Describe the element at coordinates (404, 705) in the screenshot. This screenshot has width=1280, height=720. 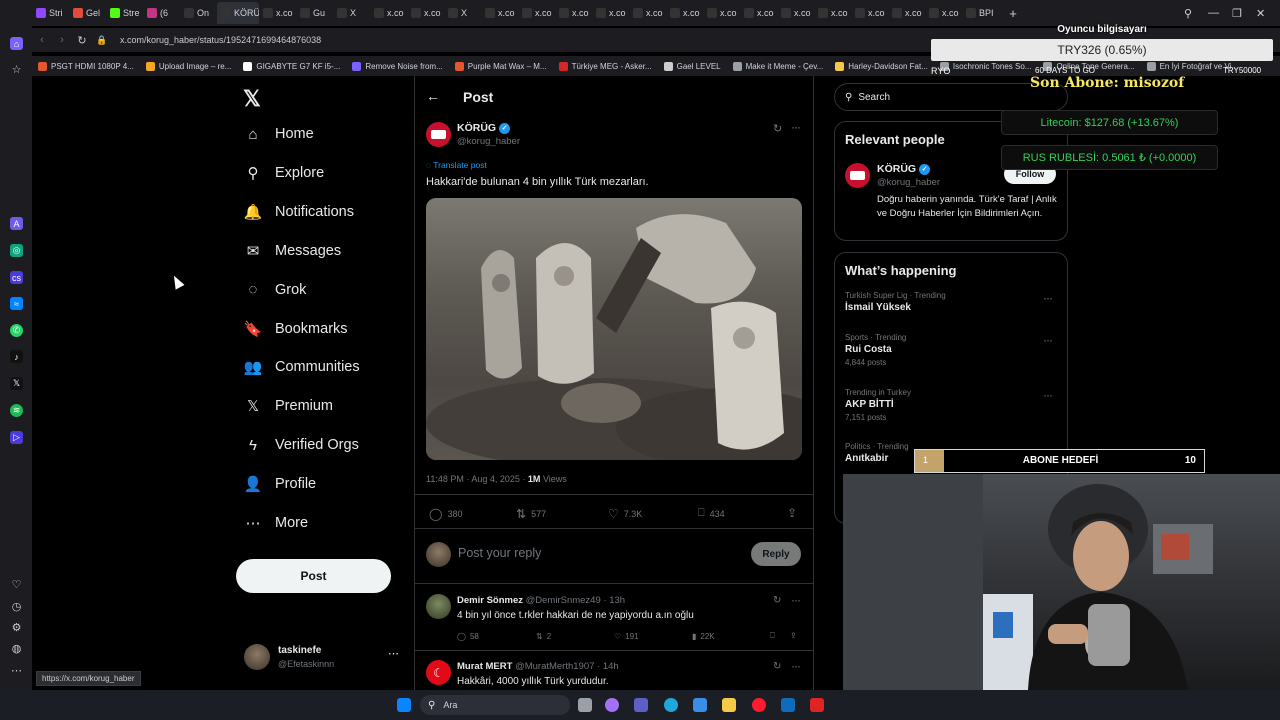
I see `windows-start-icon` at that location.